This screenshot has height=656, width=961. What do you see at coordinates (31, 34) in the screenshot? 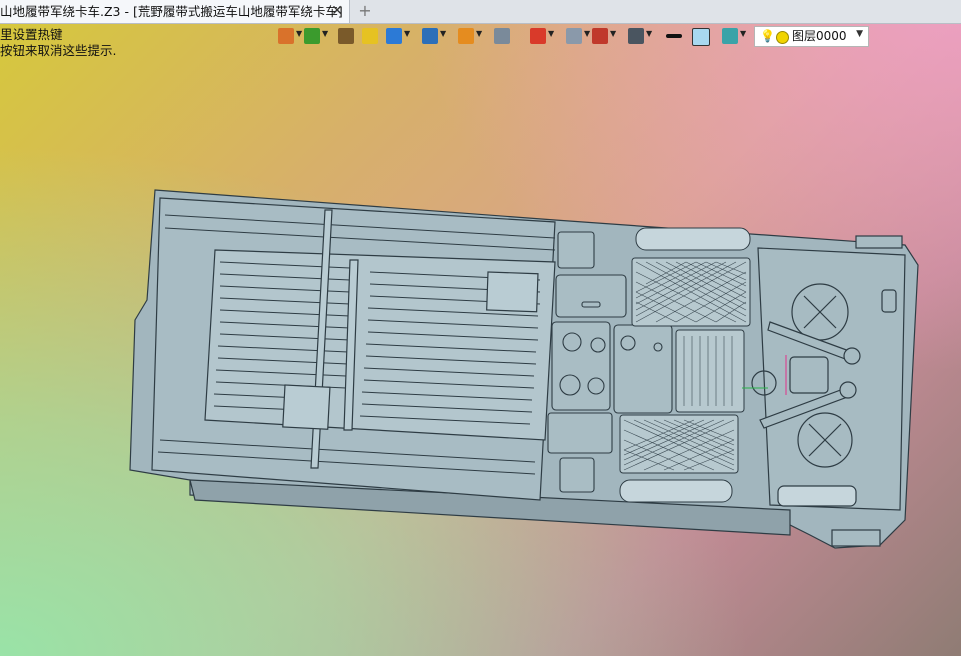
I see `hint-line-1: 里设置热键` at bounding box center [31, 34].